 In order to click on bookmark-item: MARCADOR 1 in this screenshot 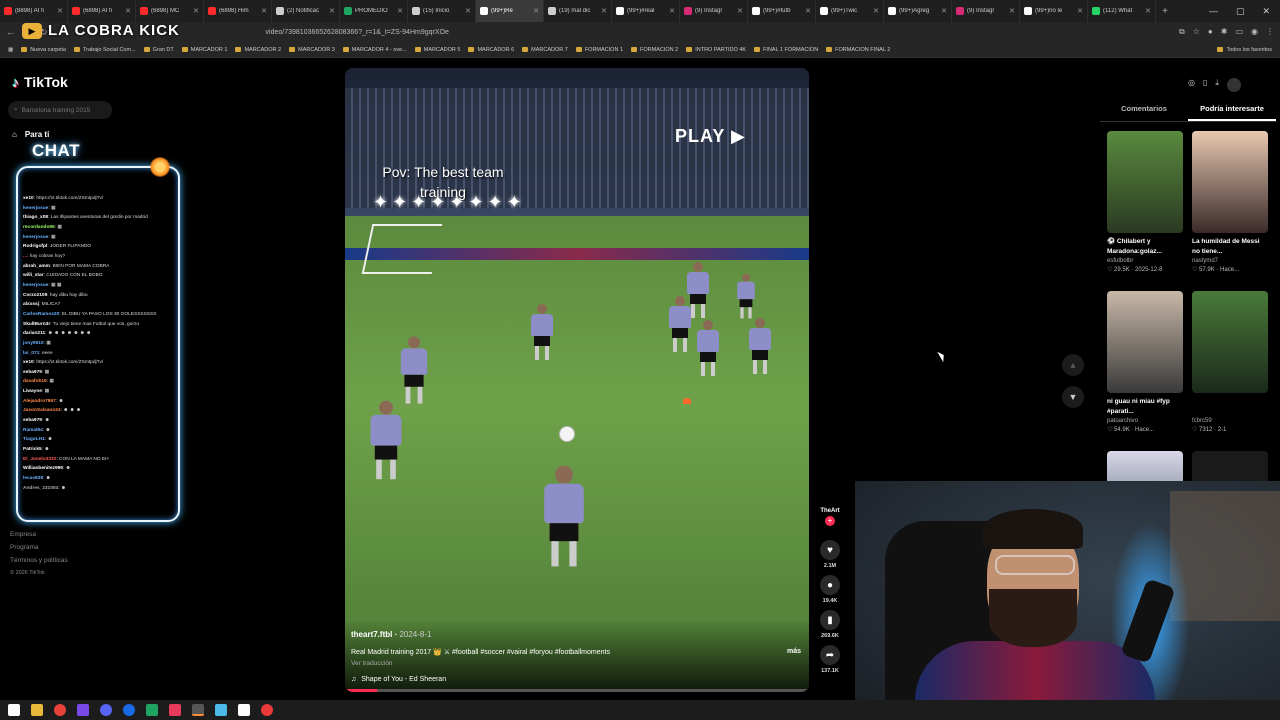, I will do `click(204, 50)`.